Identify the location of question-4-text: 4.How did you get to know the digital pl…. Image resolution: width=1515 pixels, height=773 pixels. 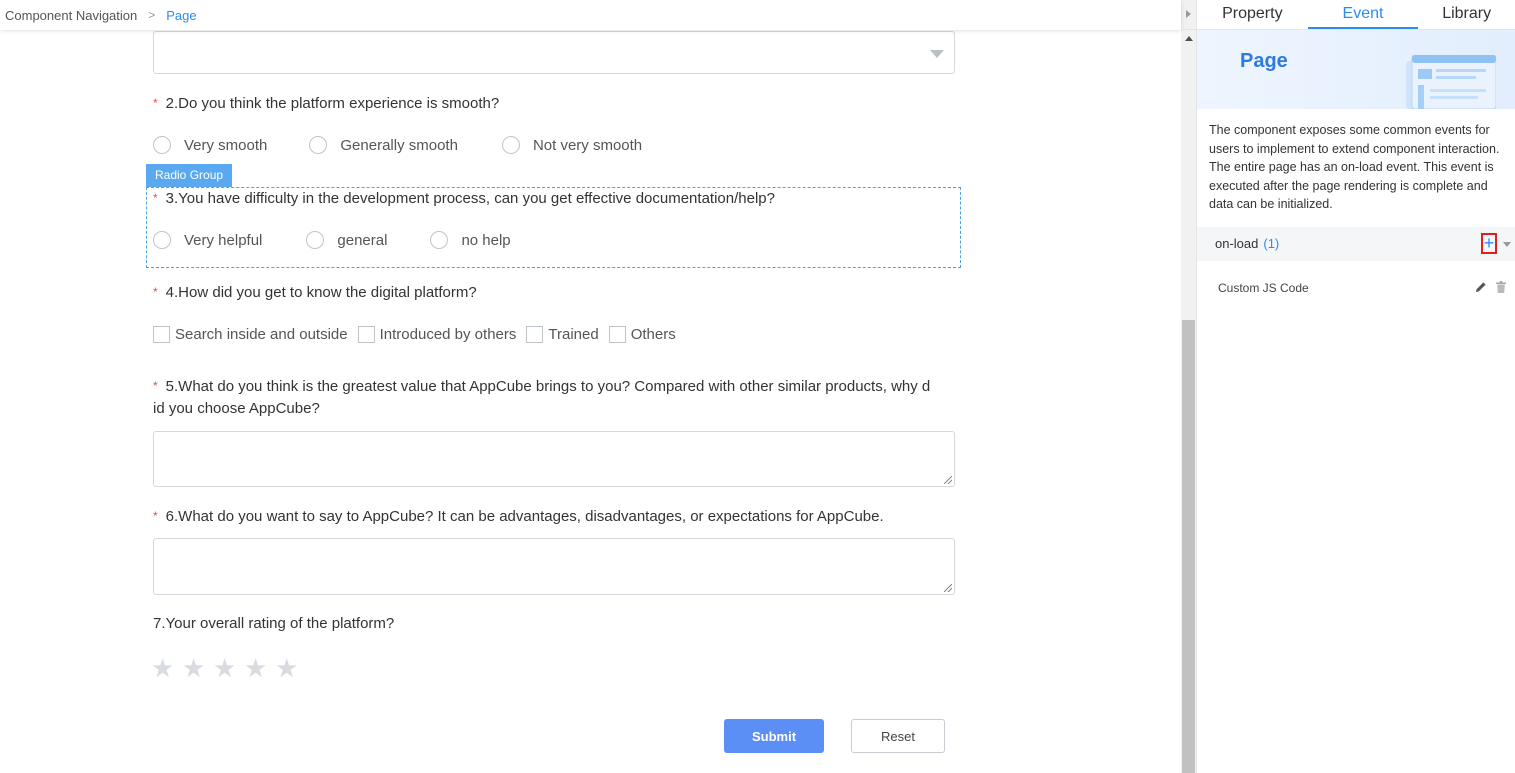
(321, 292).